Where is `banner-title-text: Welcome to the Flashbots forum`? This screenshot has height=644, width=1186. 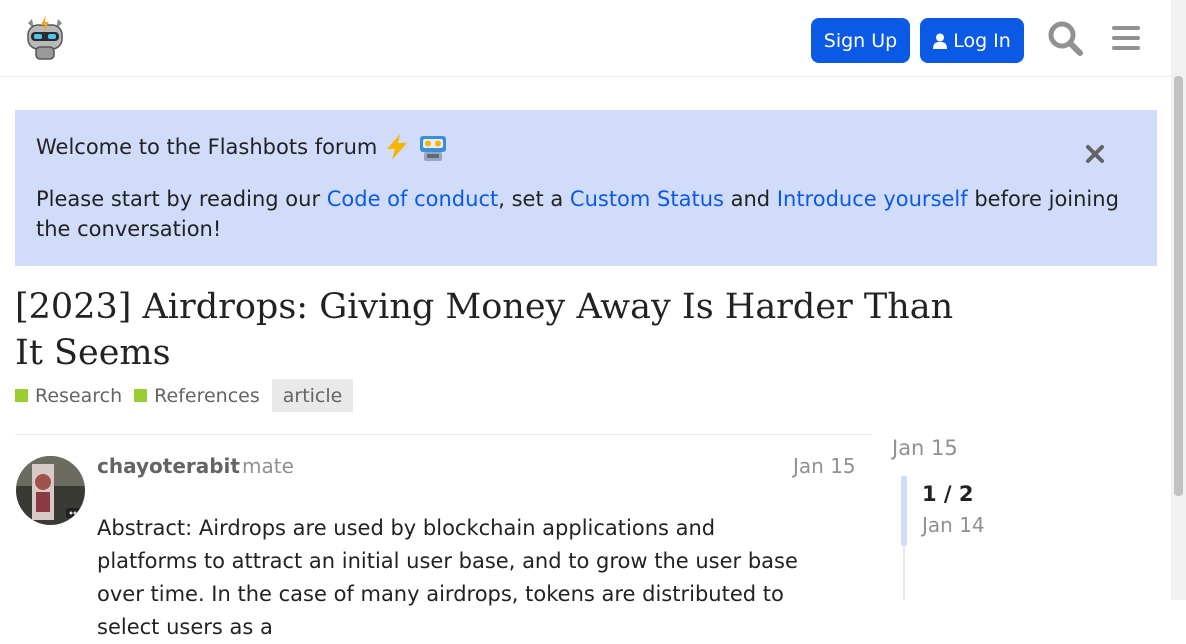
banner-title-text: Welcome to the Flashbots forum is located at coordinates (207, 147).